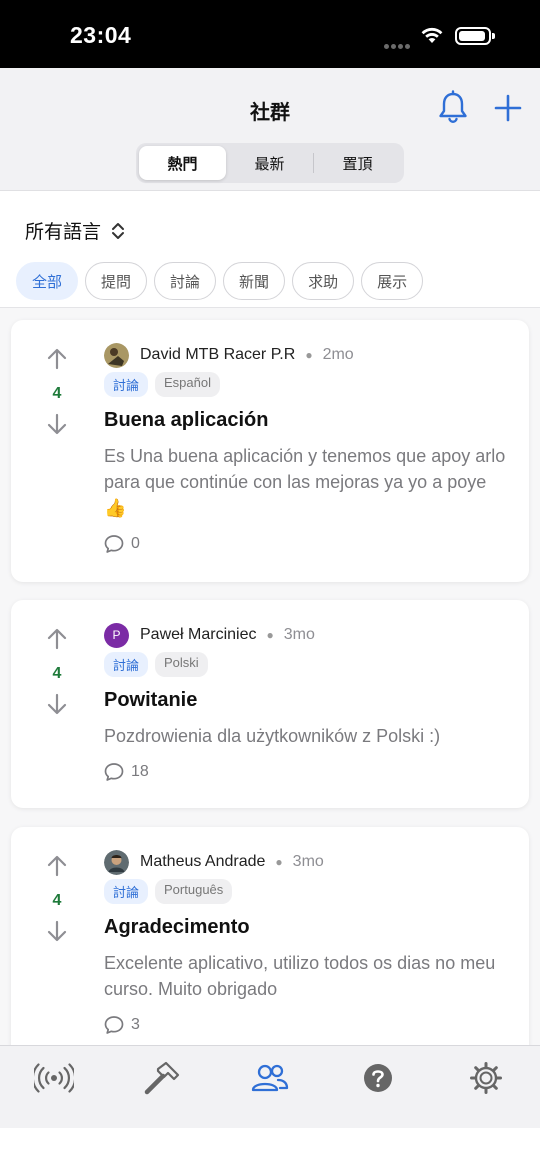  Describe the element at coordinates (270, 1149) in the screenshot. I see `home-indicator-area` at that location.